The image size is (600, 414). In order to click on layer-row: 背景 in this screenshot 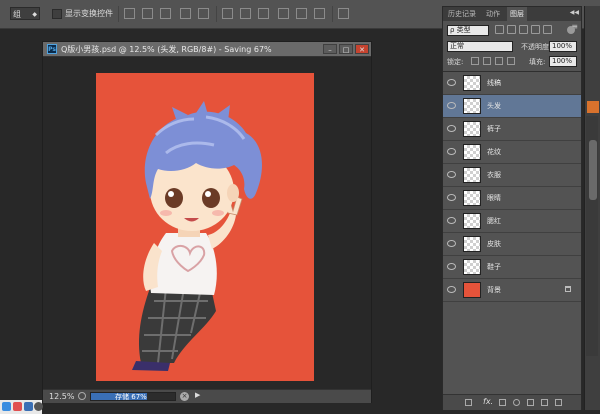, I will do `click(512, 290)`.